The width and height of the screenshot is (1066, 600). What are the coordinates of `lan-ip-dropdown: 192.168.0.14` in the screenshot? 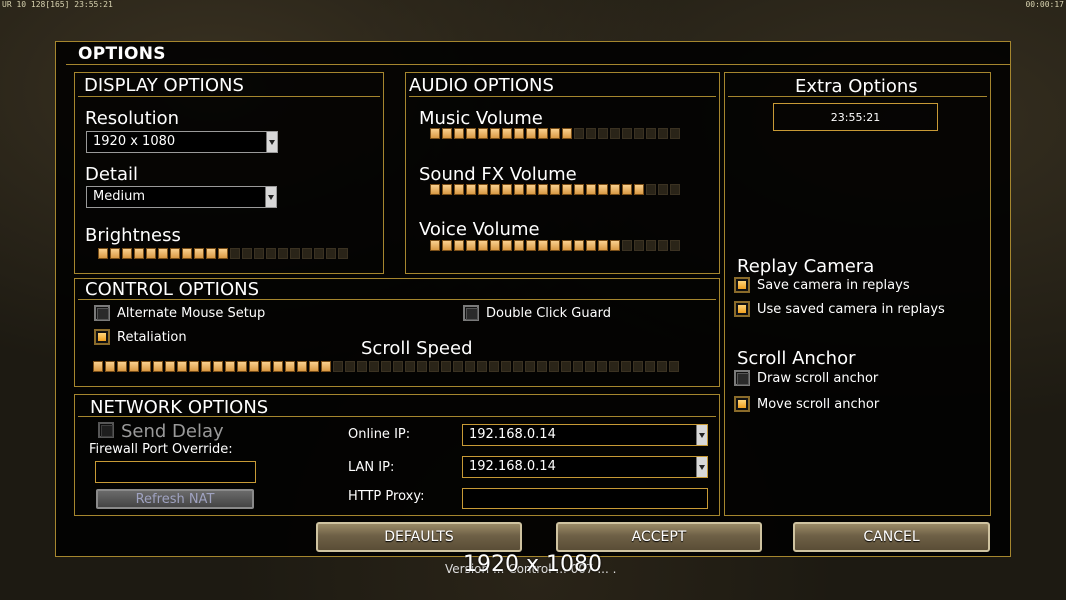 It's located at (585, 467).